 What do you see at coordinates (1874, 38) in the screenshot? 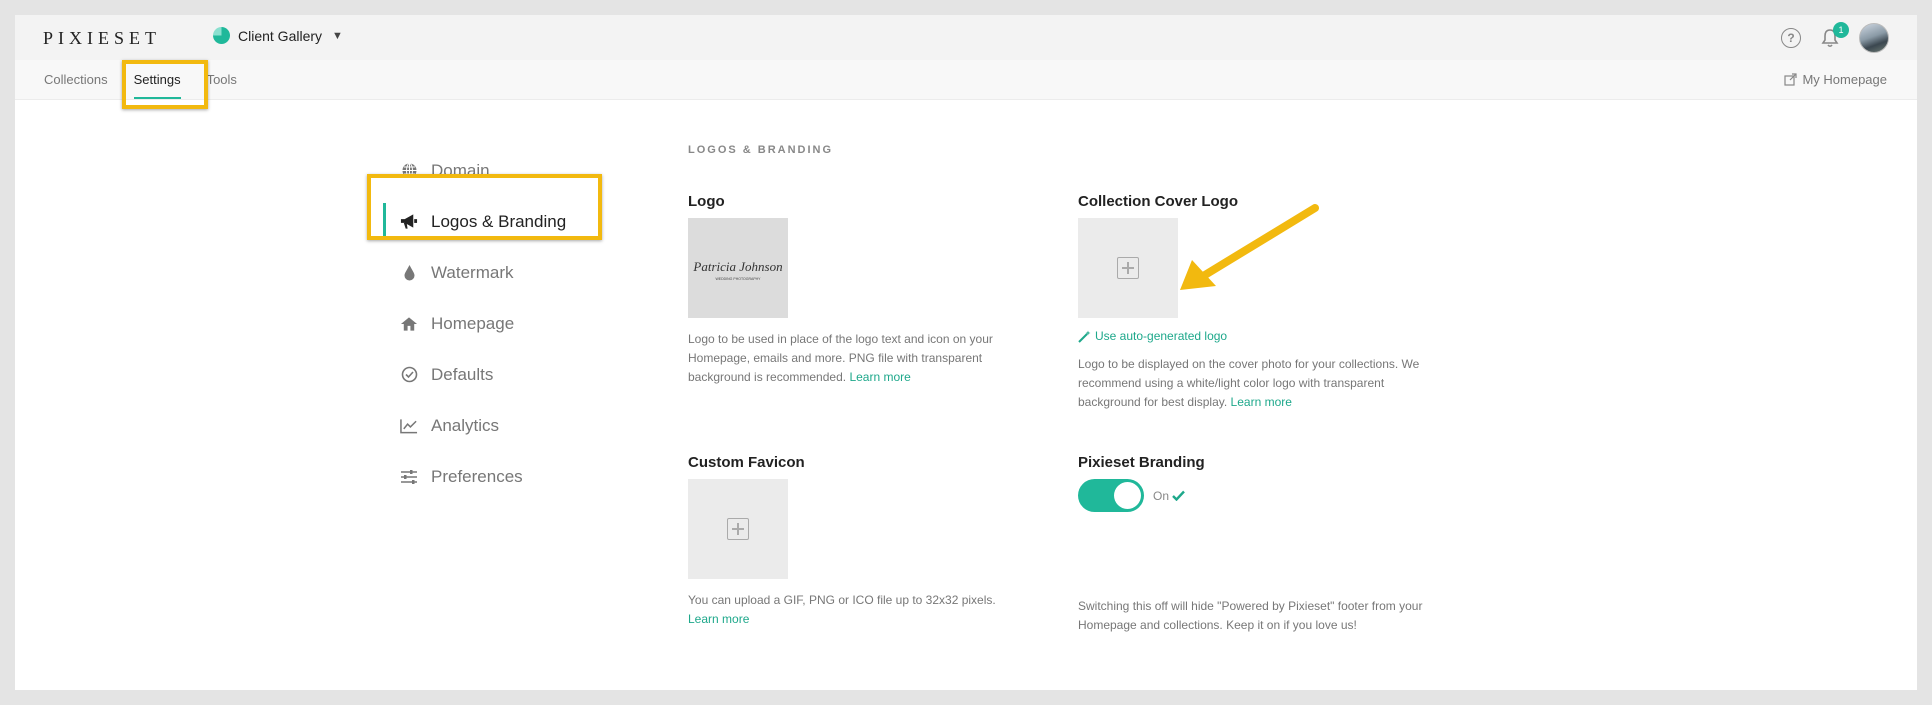
I see `avatar` at bounding box center [1874, 38].